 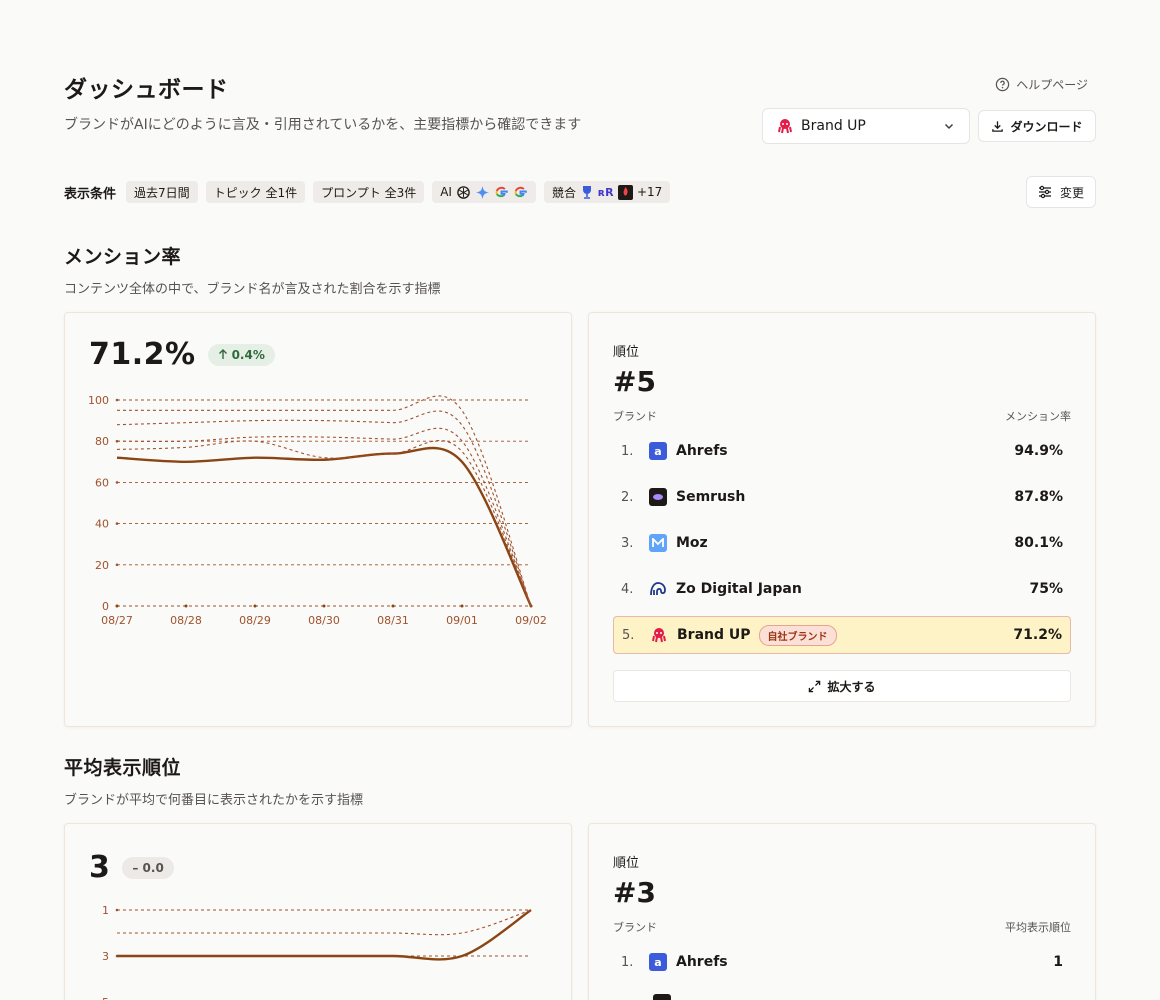 What do you see at coordinates (586, 192) in the screenshot?
I see `trophy-icon` at bounding box center [586, 192].